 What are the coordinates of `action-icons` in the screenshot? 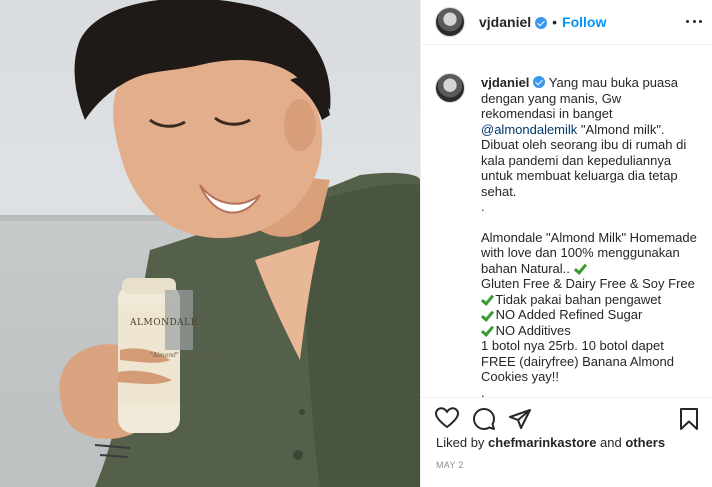 It's located at (566, 418).